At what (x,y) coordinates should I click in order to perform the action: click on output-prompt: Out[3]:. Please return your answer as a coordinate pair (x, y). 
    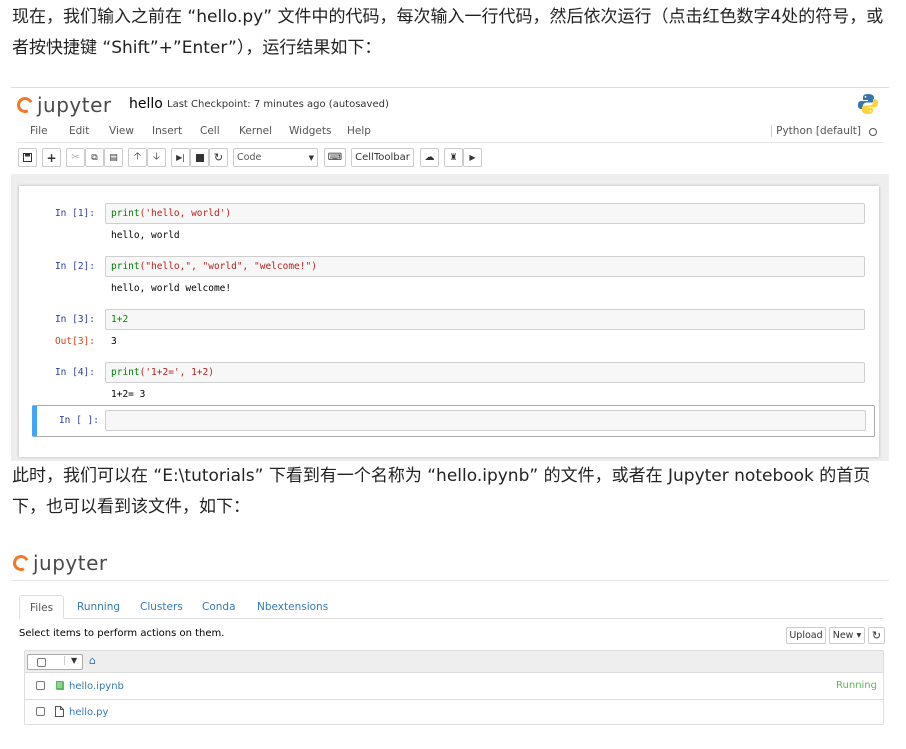
    Looking at the image, I should click on (74, 341).